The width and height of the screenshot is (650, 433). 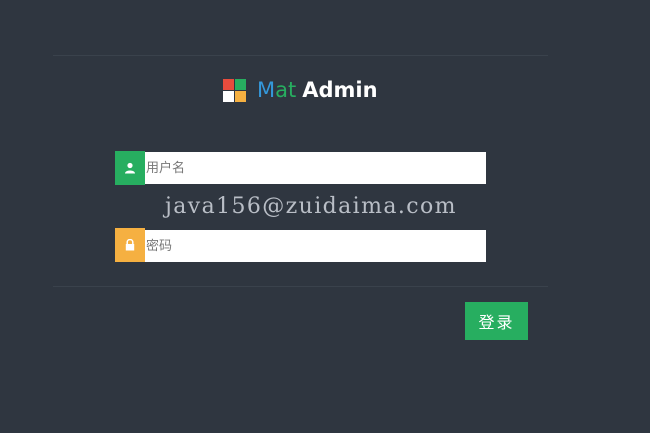 I want to click on username-input, so click(x=315, y=168).